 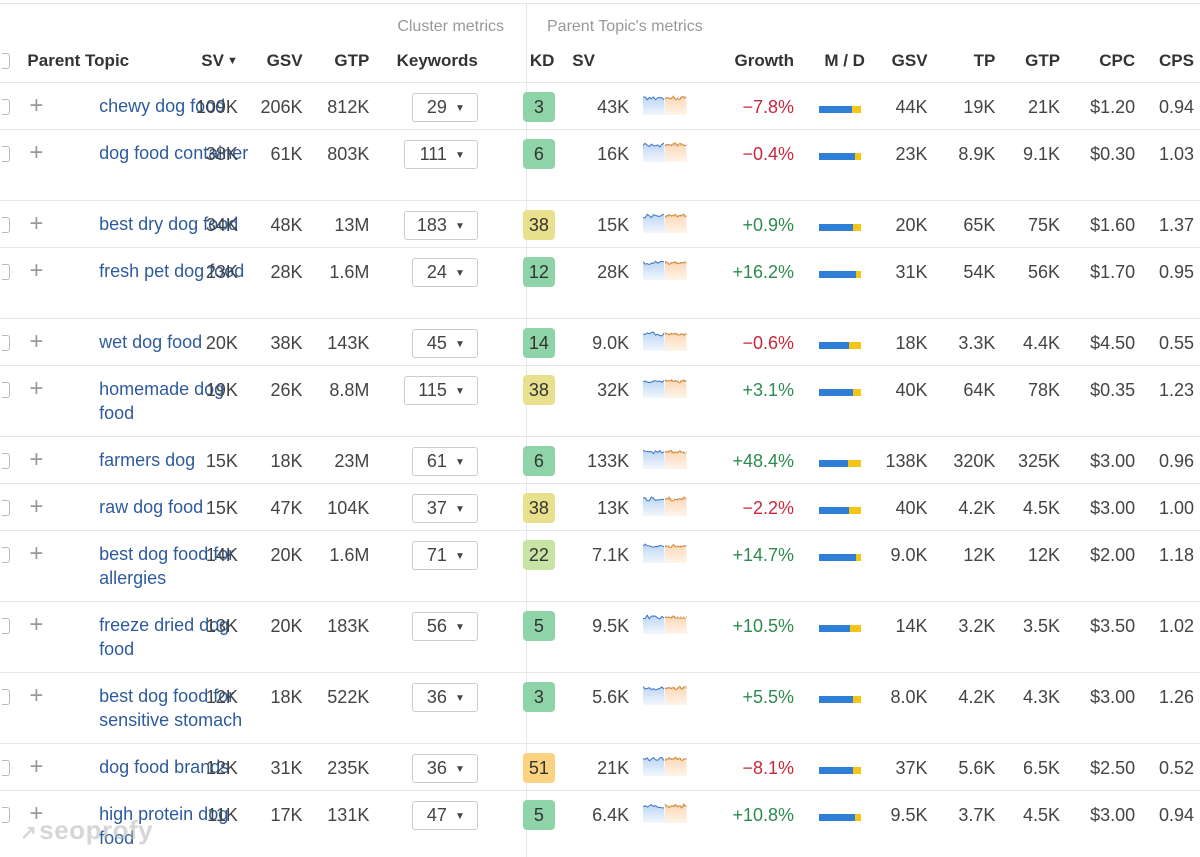 What do you see at coordinates (151, 507) in the screenshot?
I see `topic-cell: raw dog food` at bounding box center [151, 507].